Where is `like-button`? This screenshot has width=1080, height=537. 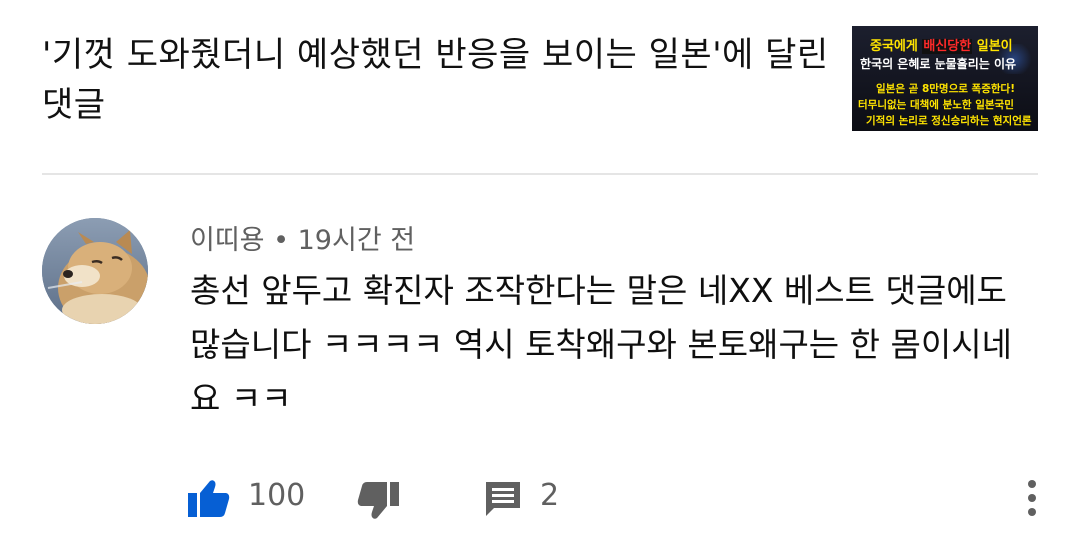
like-button is located at coordinates (210, 498).